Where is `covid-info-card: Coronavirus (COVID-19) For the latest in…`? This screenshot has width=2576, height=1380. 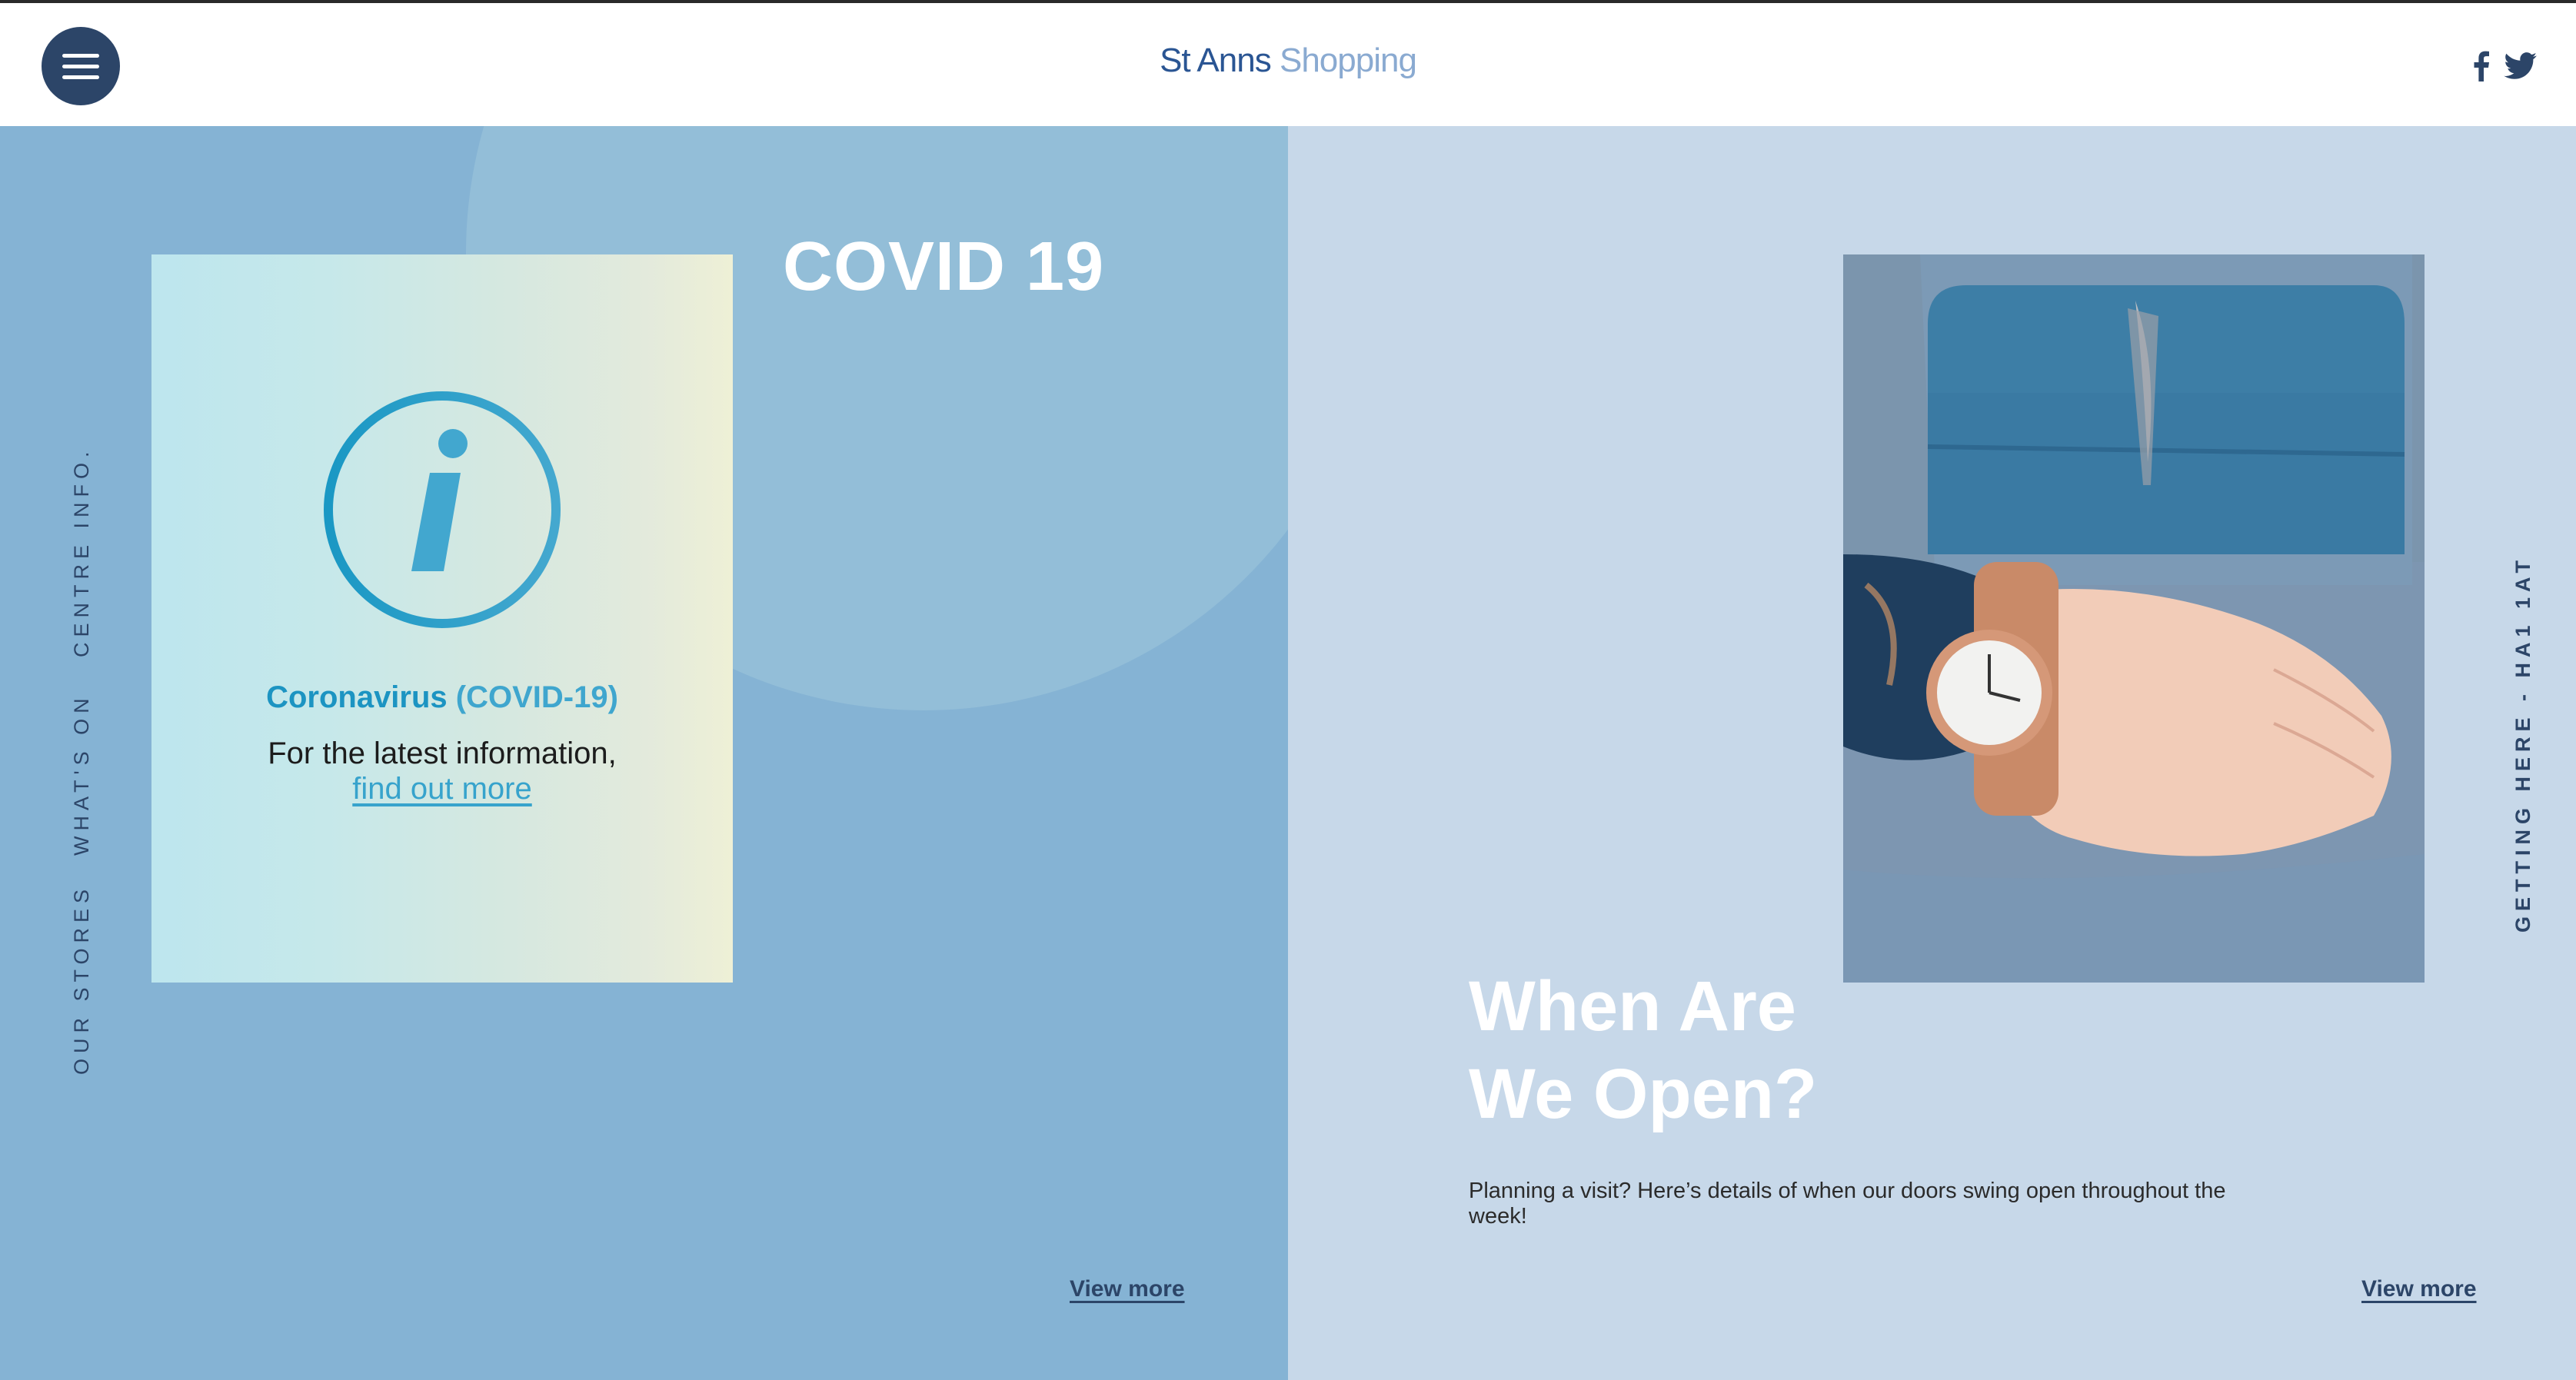
covid-info-card: Coronavirus (COVID-19) For the latest in… is located at coordinates (442, 618).